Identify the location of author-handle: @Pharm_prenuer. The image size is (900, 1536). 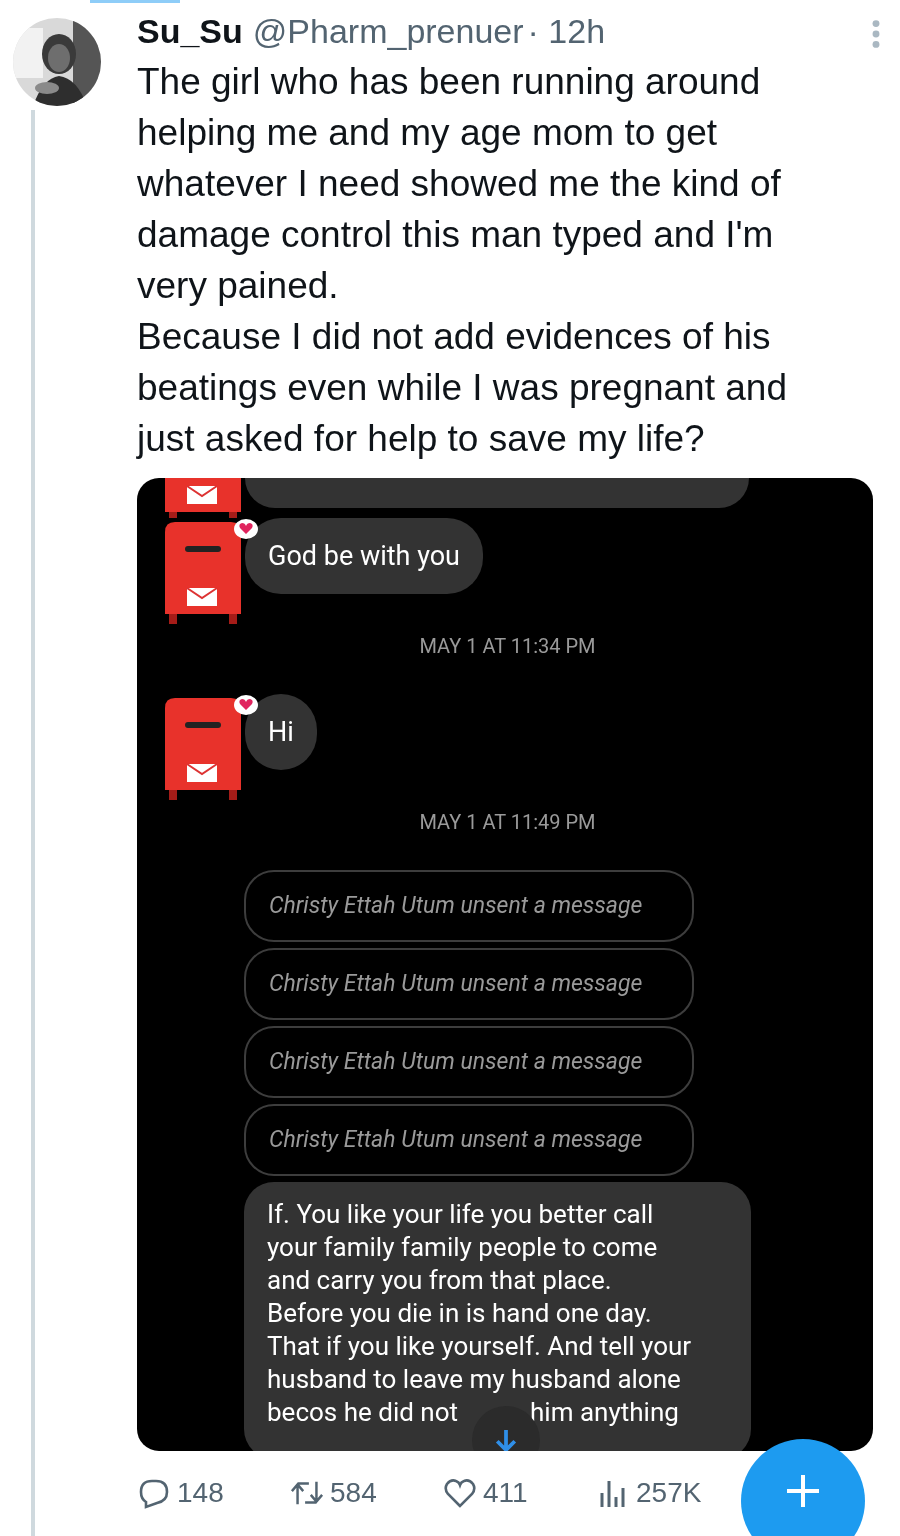
(388, 31).